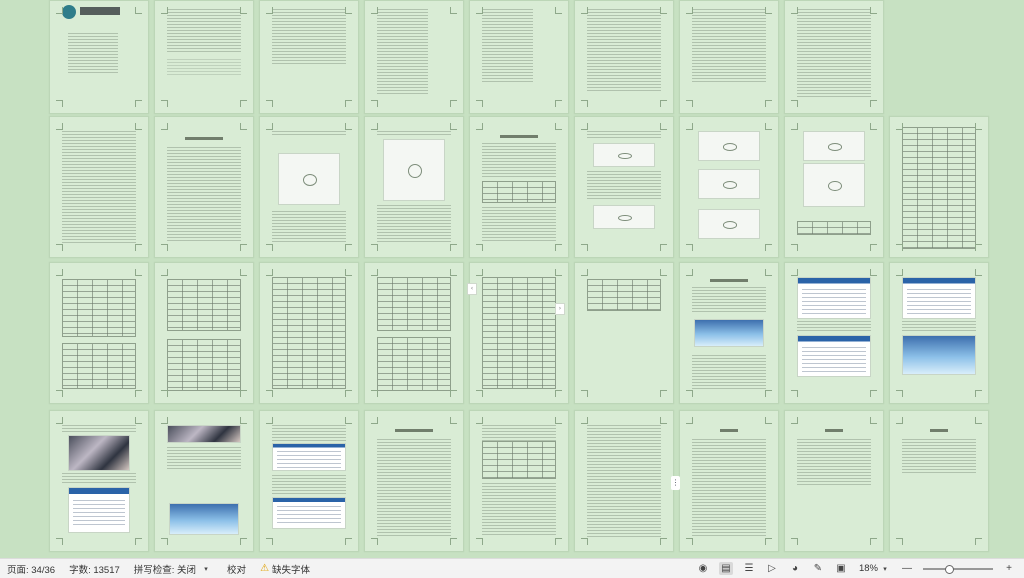 This screenshot has width=1024, height=578. I want to click on pen-icon: ✎, so click(818, 568).